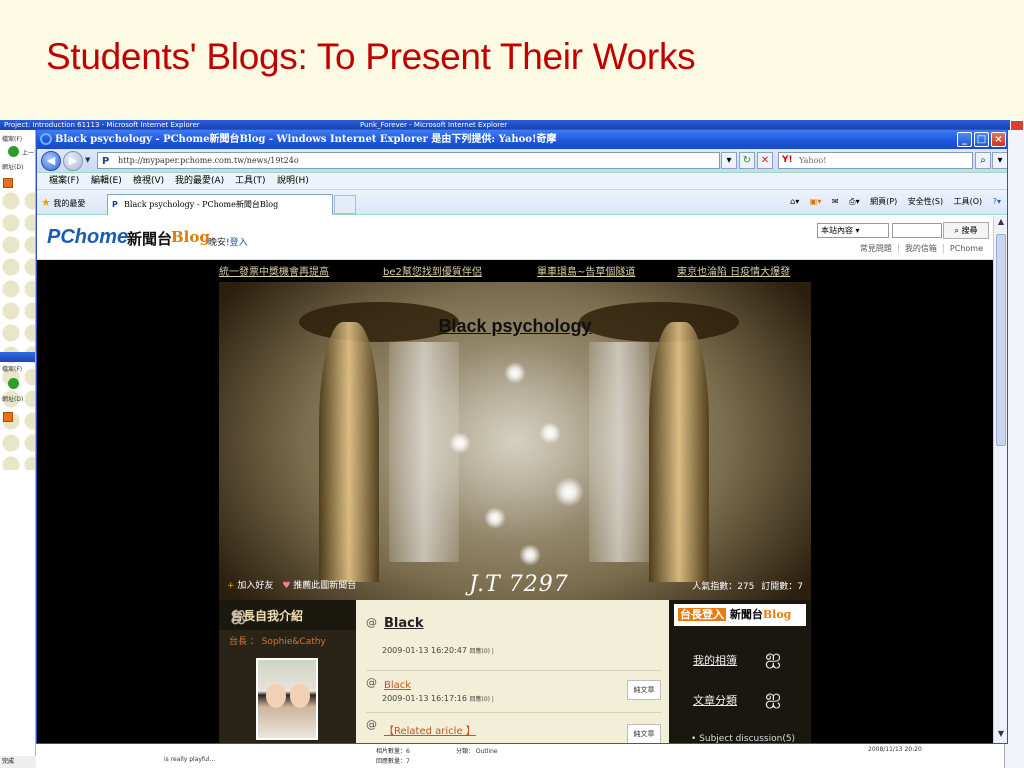 Image resolution: width=1024 pixels, height=768 pixels. Describe the element at coordinates (715, 700) in the screenshot. I see `sidebar-item-categories: 文章分類` at that location.